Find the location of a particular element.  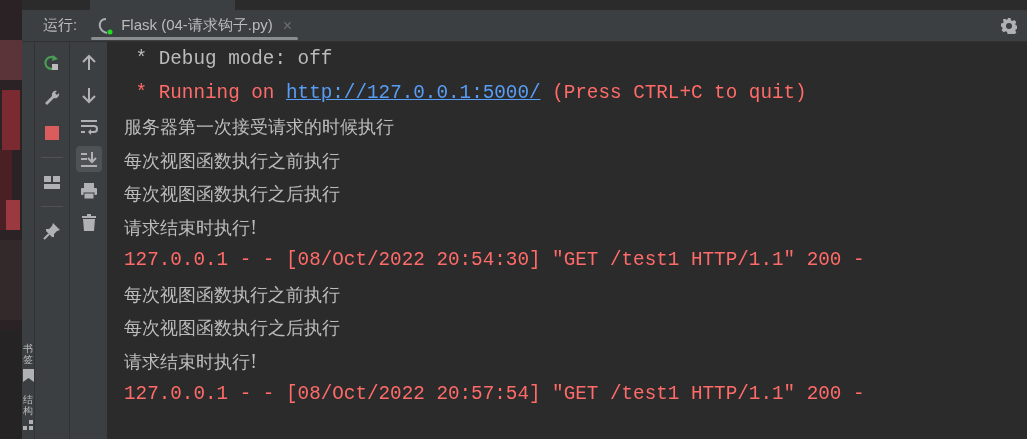

console-line: 127.0.0.1 - - [08/Oct/2022 20:54:30] "GET /test1 HTTP/1.1" 200 - is located at coordinates (494, 261).